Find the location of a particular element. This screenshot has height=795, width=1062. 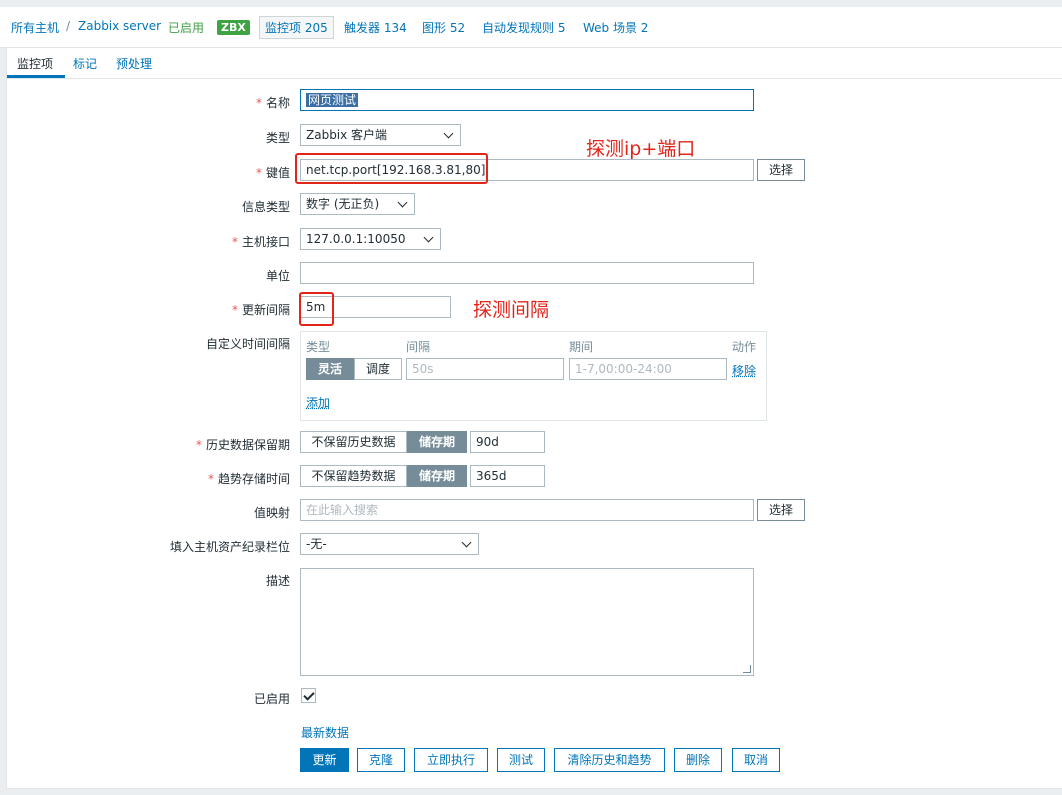

add-interval-link: 添加 is located at coordinates (318, 402).